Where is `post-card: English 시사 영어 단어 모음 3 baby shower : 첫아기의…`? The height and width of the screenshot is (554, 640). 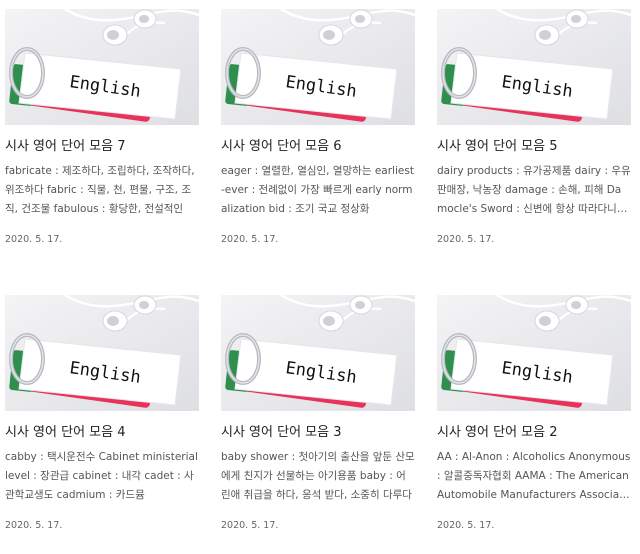 post-card: English 시사 영어 단어 모음 3 baby shower : 첫아기의… is located at coordinates (318, 420).